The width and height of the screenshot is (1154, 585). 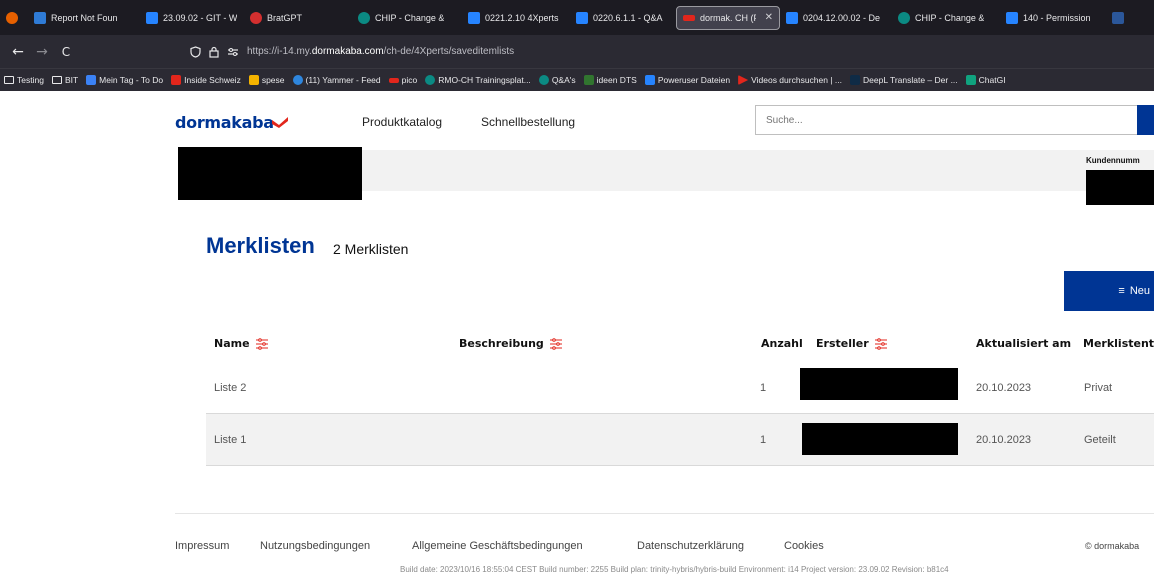 I want to click on chatgpt-icon, so click(x=970, y=80).